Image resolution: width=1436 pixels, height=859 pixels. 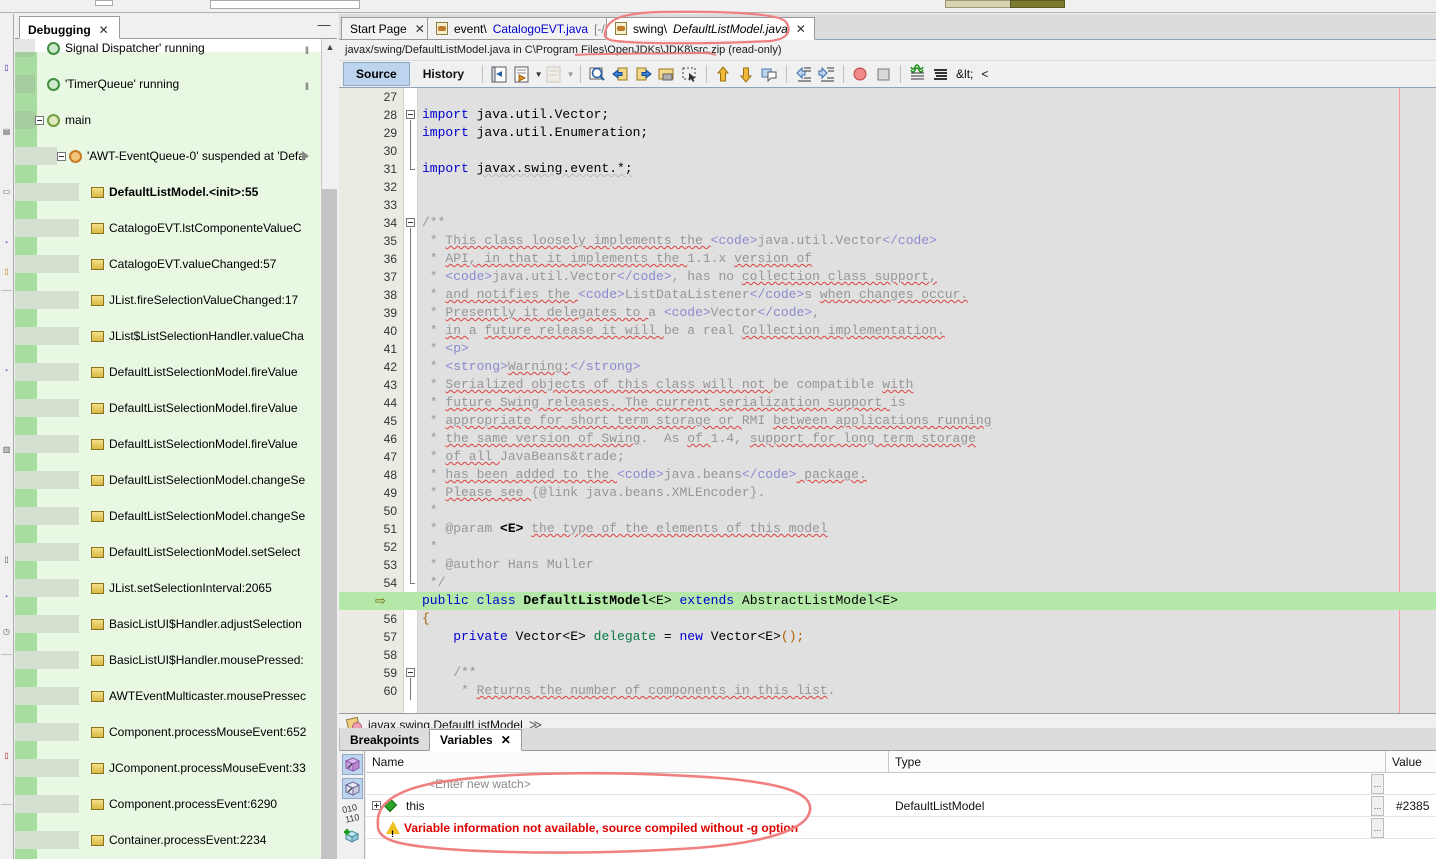 What do you see at coordinates (803, 74) in the screenshot?
I see `shift-left-icon` at bounding box center [803, 74].